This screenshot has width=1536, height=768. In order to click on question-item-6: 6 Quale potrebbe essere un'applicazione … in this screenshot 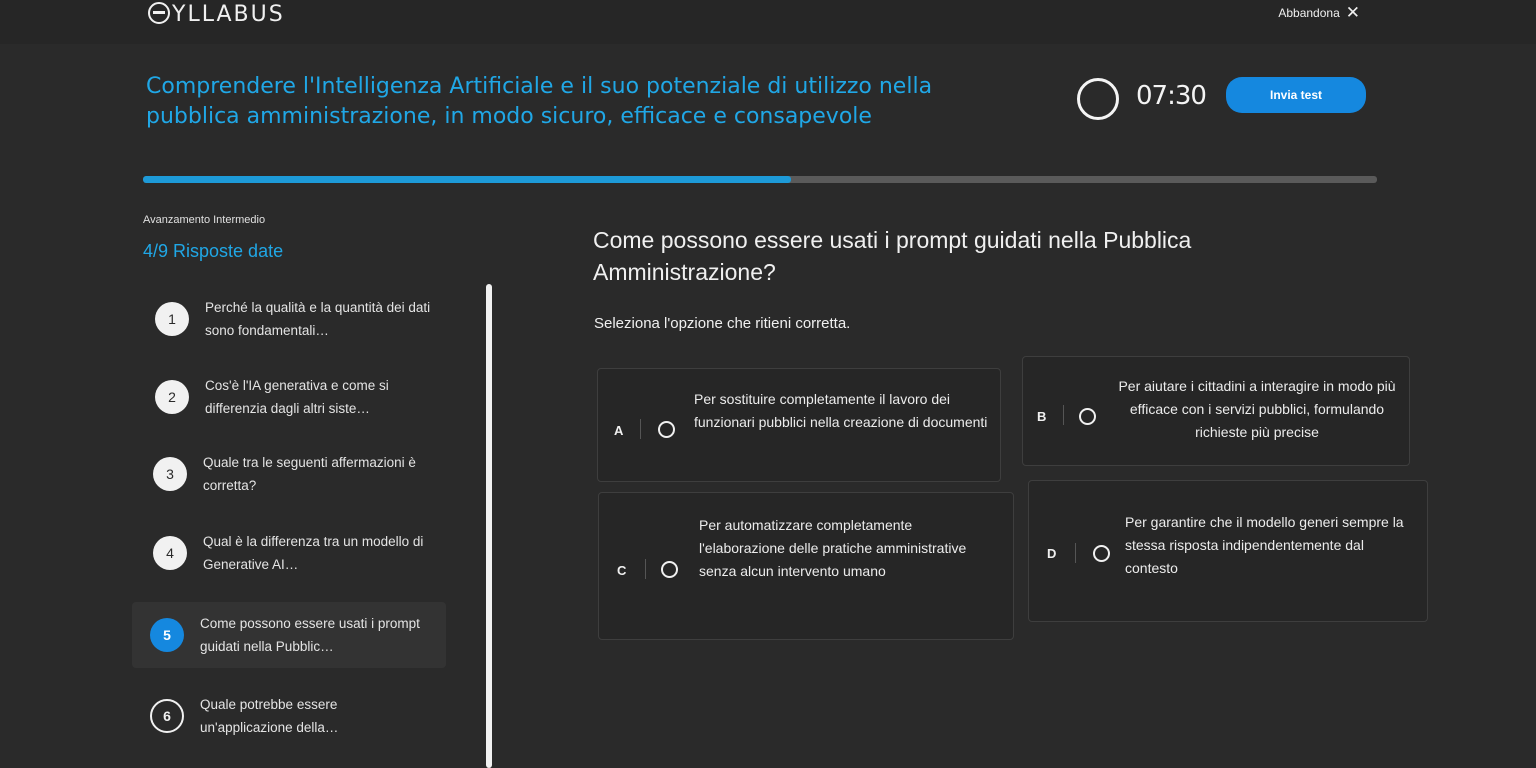, I will do `click(290, 716)`.